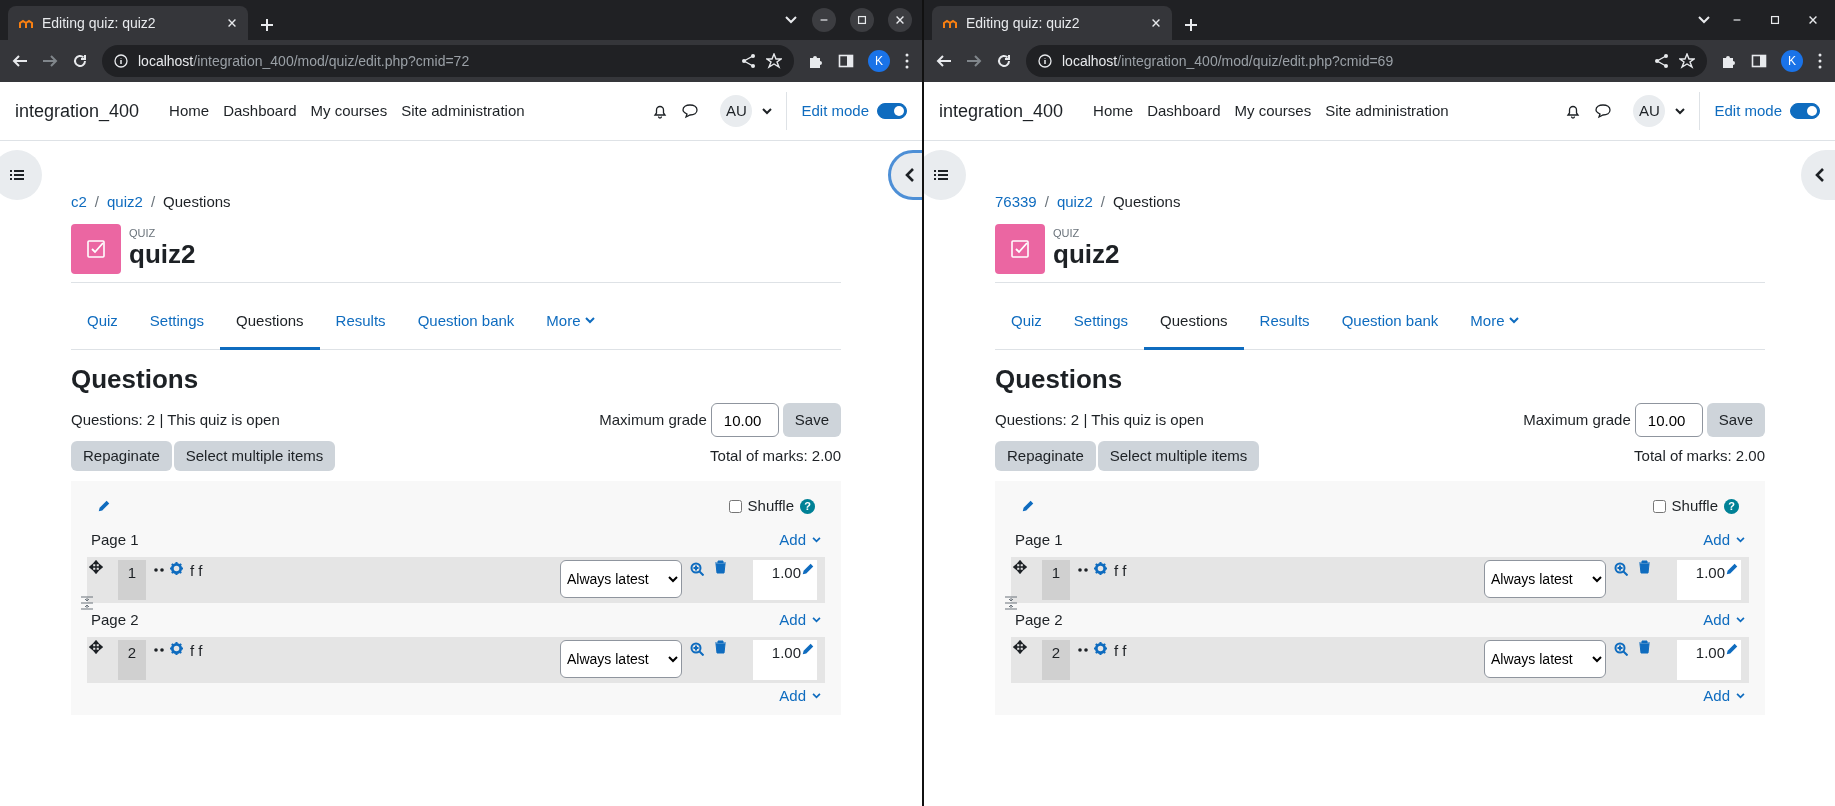 The width and height of the screenshot is (1835, 806). What do you see at coordinates (1273, 111) in the screenshot?
I see `nav-link: My courses` at bounding box center [1273, 111].